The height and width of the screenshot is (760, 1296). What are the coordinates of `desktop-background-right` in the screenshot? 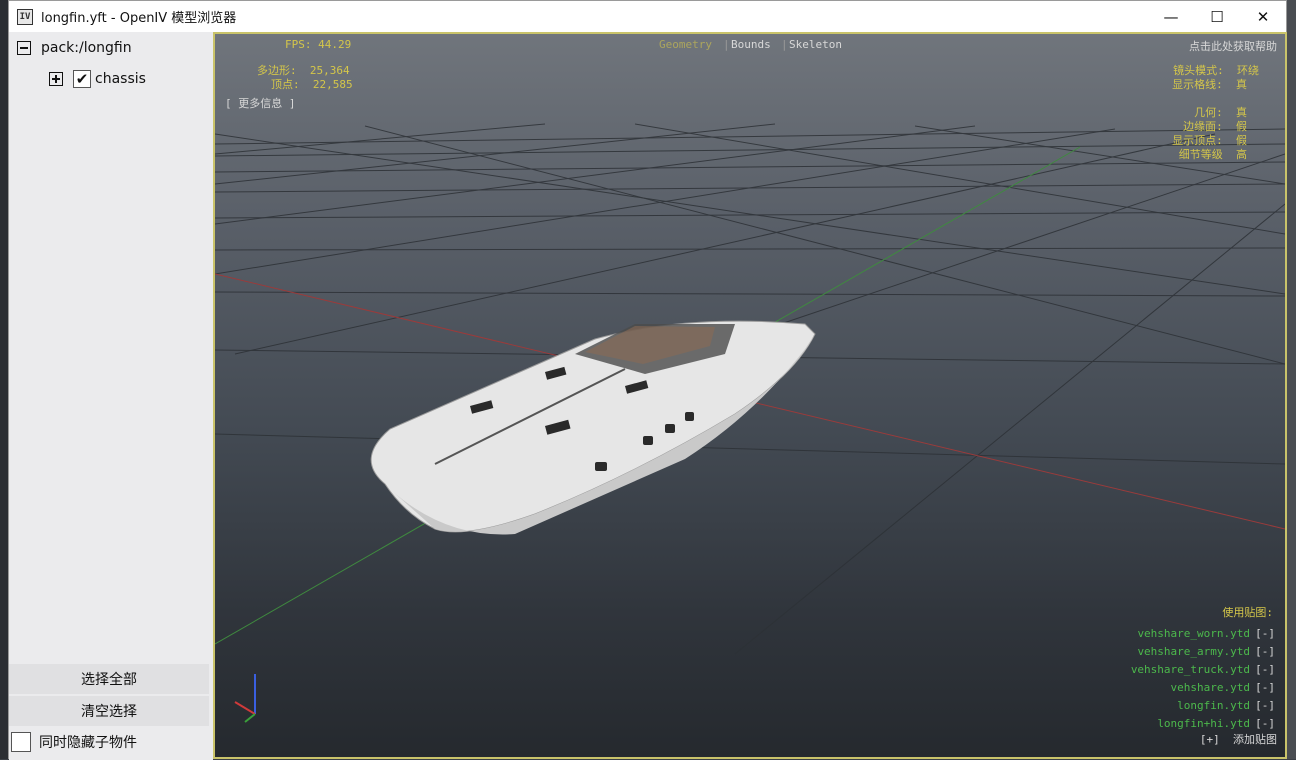 It's located at (1291, 379).